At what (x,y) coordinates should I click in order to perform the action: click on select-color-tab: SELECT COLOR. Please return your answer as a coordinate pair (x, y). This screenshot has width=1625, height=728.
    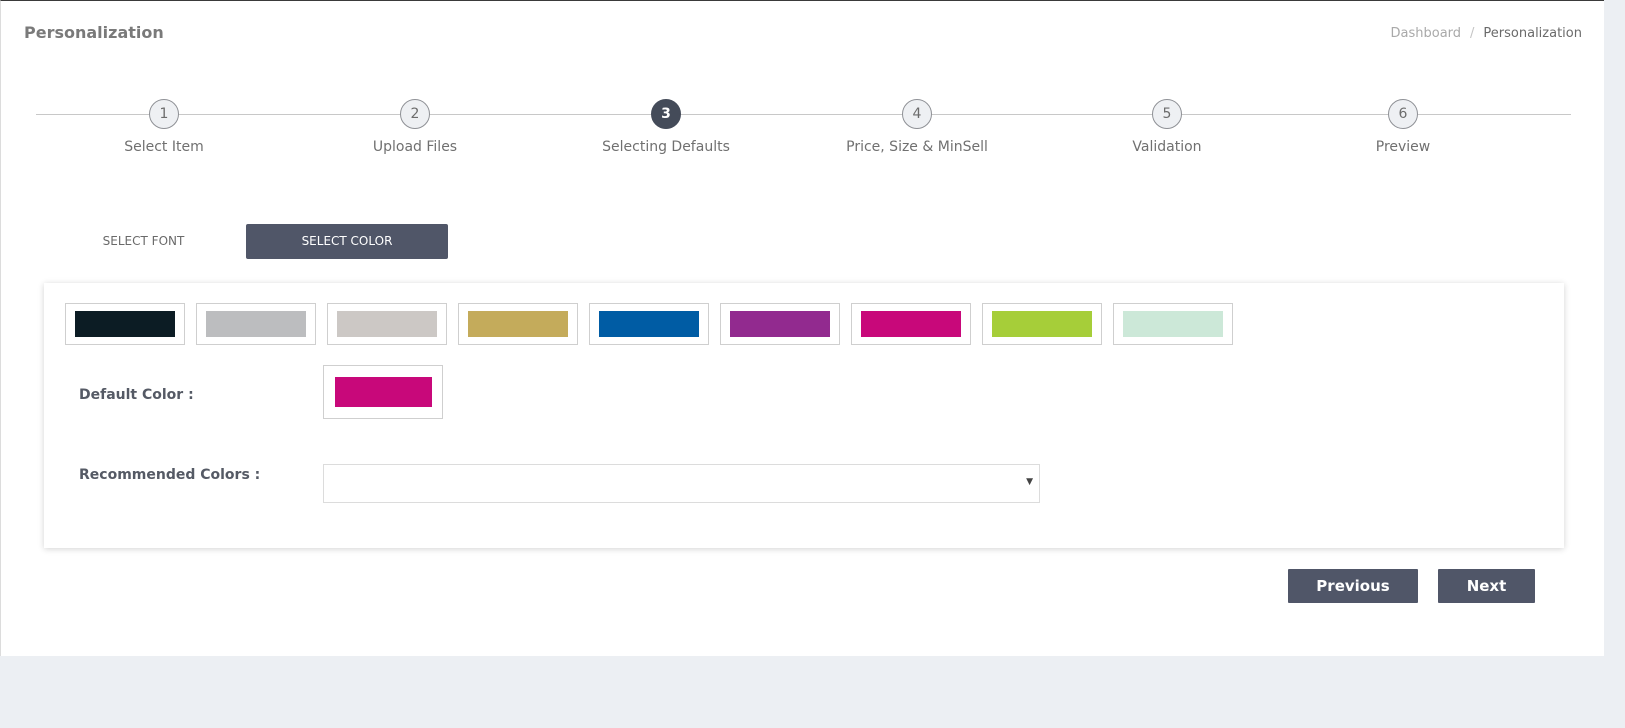
    Looking at the image, I should click on (347, 241).